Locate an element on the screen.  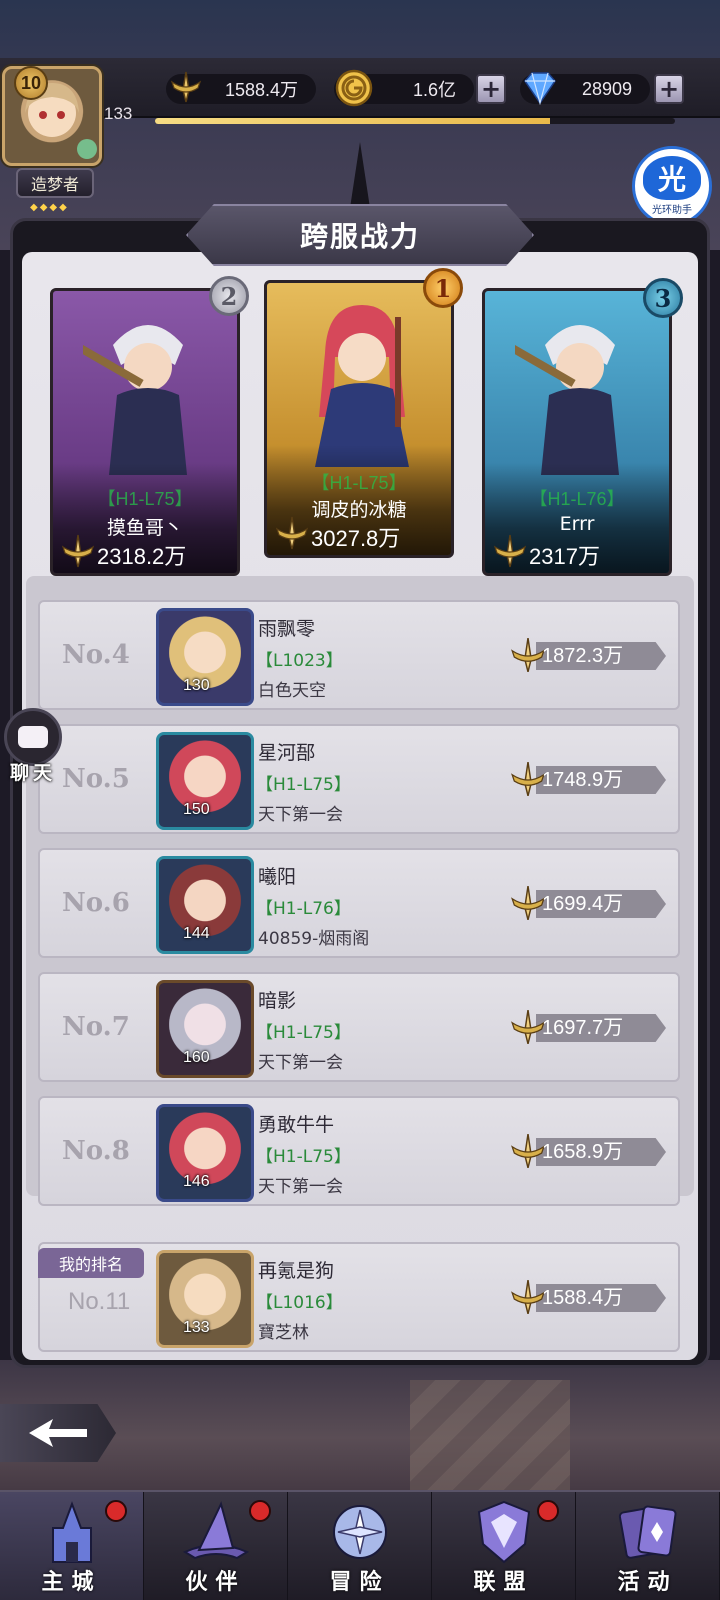
nav-main-city: 主城 is located at coordinates (72, 1546).